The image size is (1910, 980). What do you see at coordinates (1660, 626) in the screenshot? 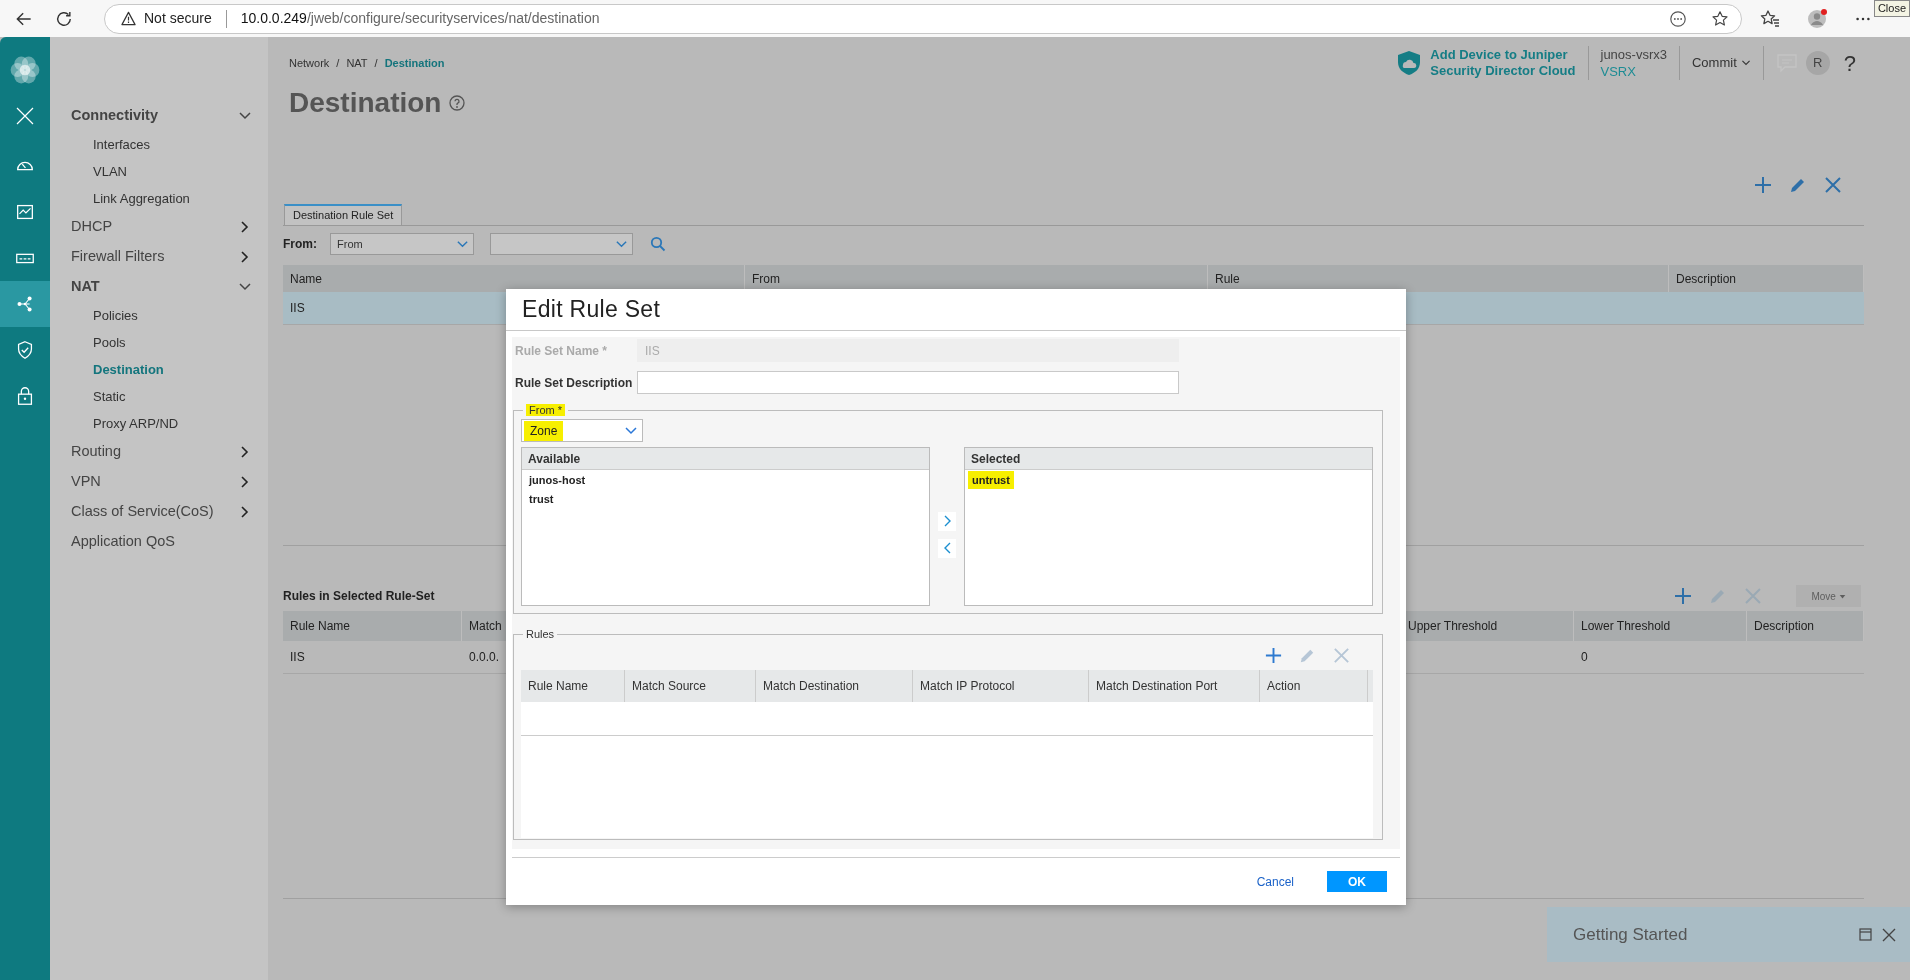
I see `column-header: Lower Threshold` at bounding box center [1660, 626].